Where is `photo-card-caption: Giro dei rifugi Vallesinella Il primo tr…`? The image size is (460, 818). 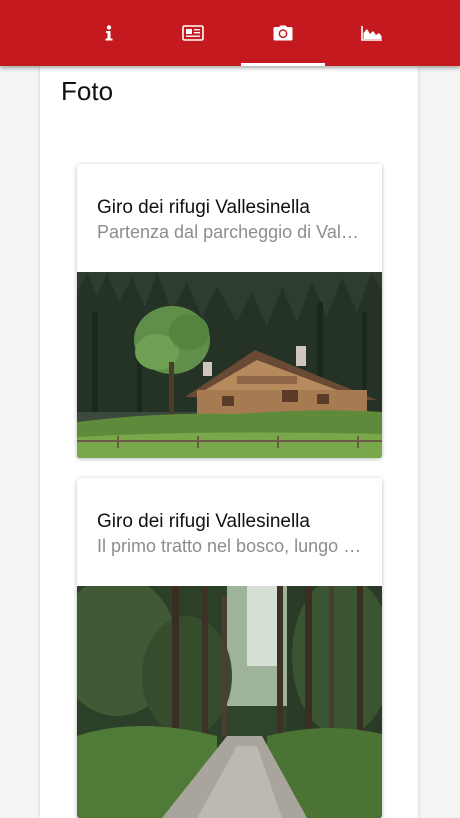 photo-card-caption: Giro dei rifugi Vallesinella Il primo tr… is located at coordinates (229, 532).